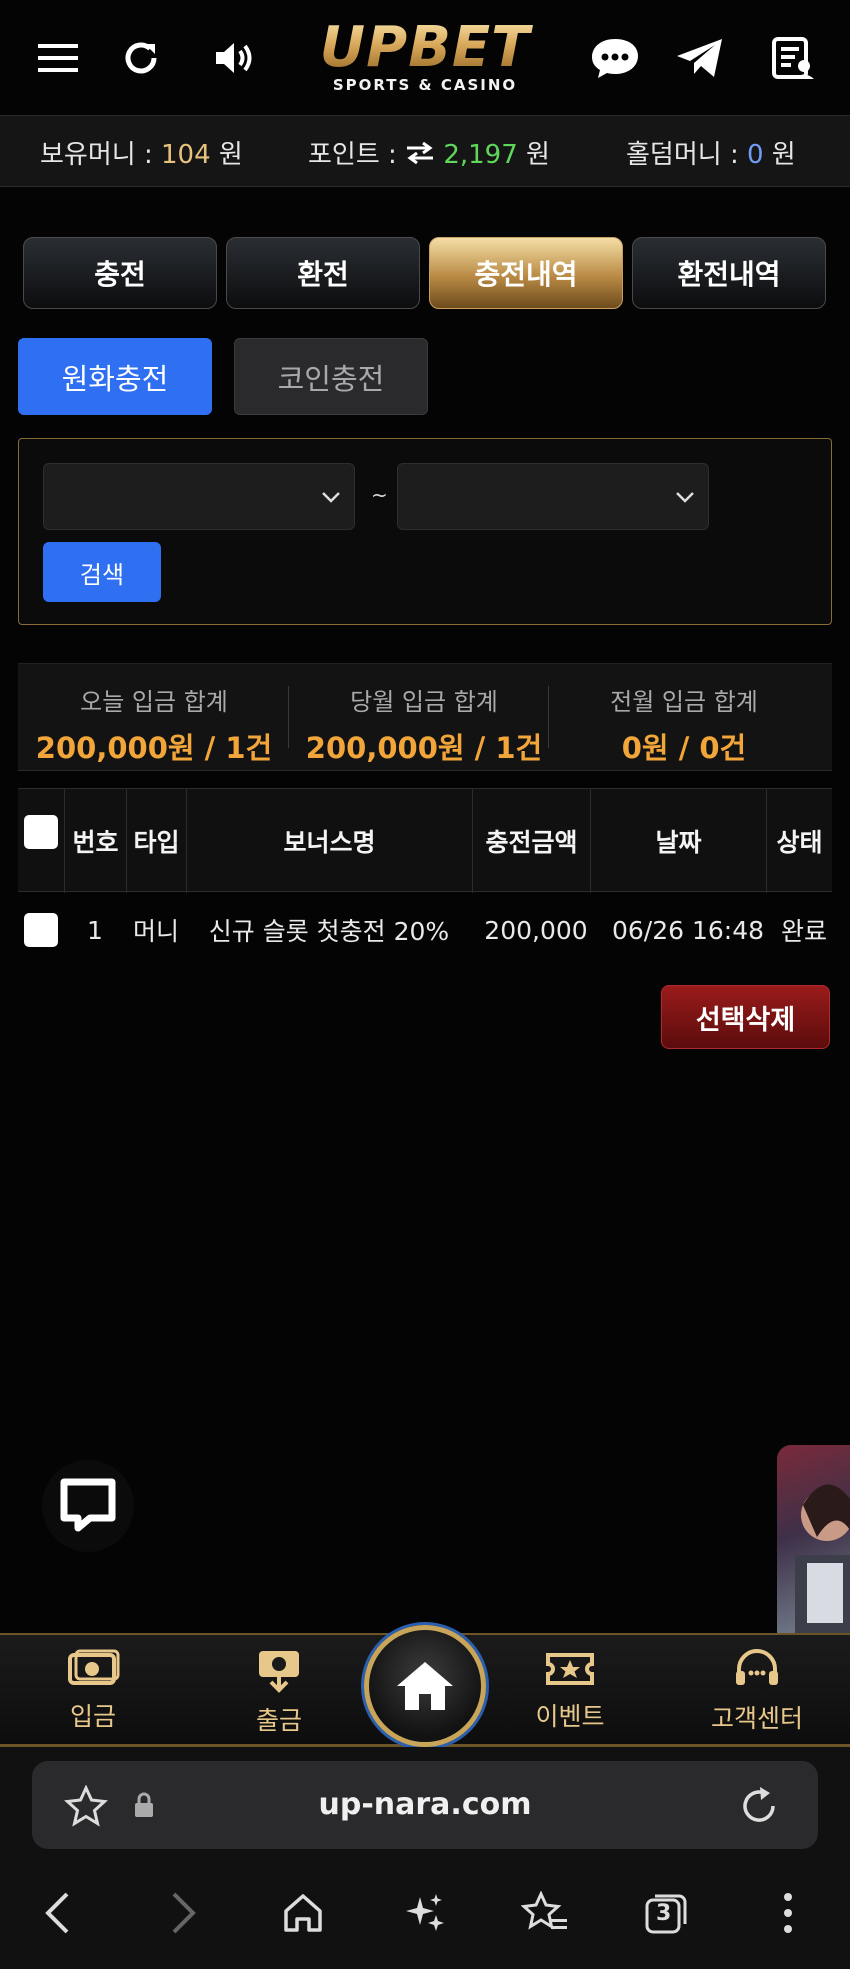 The height and width of the screenshot is (1969, 850). Describe the element at coordinates (678, 841) in the screenshot. I see `col-date: 날짜` at that location.